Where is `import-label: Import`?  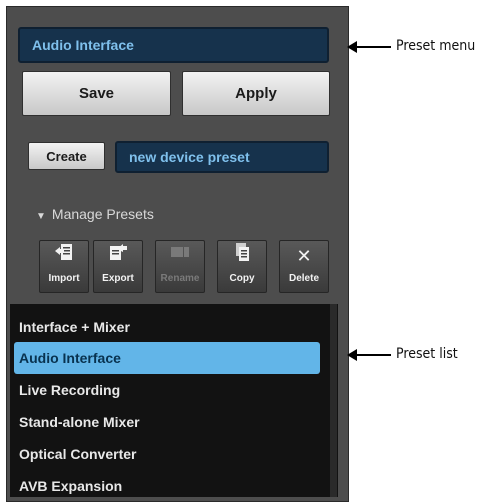 import-label: Import is located at coordinates (64, 278).